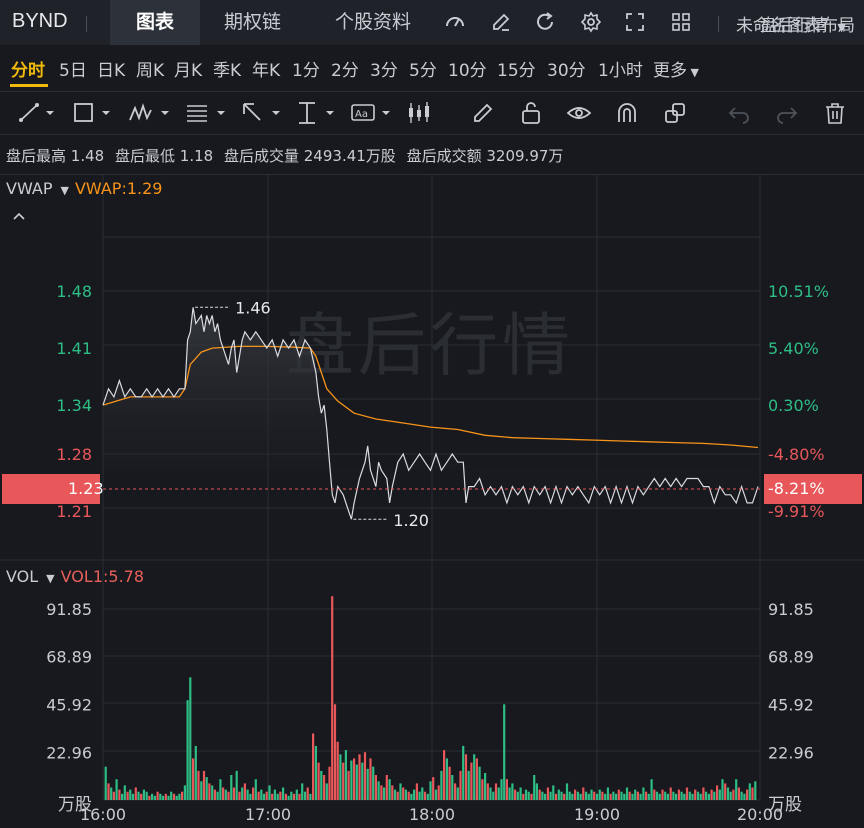 The width and height of the screenshot is (864, 828). I want to click on current-price: 1.23, so click(86, 488).